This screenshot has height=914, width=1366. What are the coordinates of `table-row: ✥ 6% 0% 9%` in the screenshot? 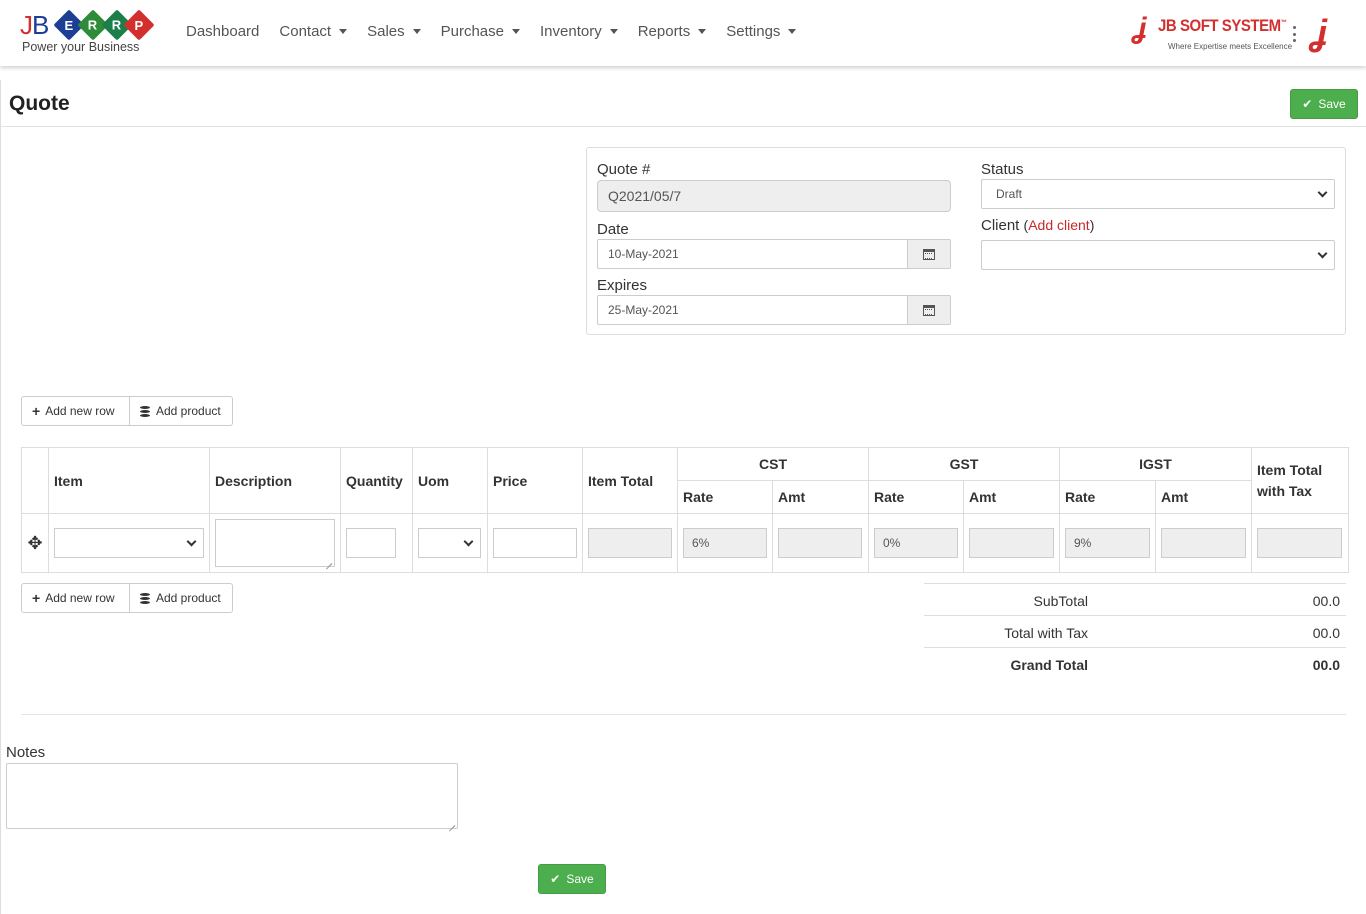 It's located at (685, 543).